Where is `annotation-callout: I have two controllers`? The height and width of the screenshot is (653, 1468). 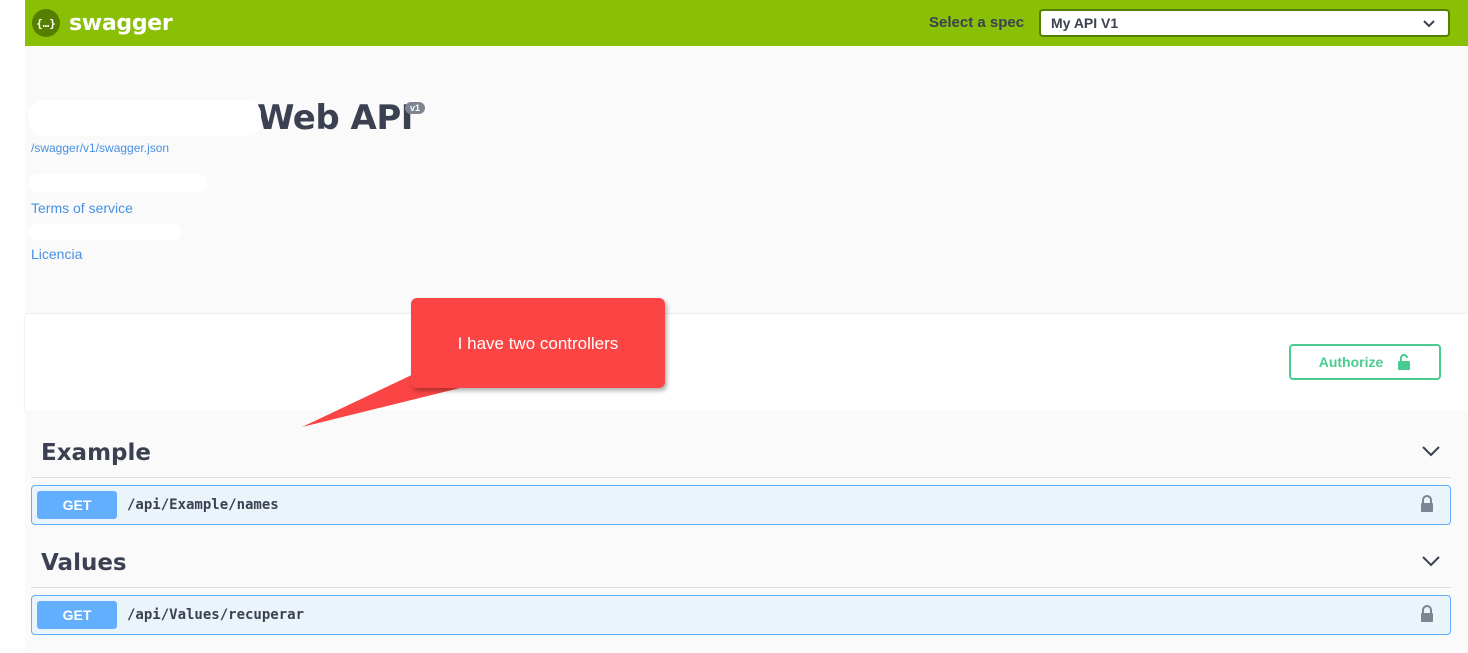 annotation-callout: I have two controllers is located at coordinates (538, 343).